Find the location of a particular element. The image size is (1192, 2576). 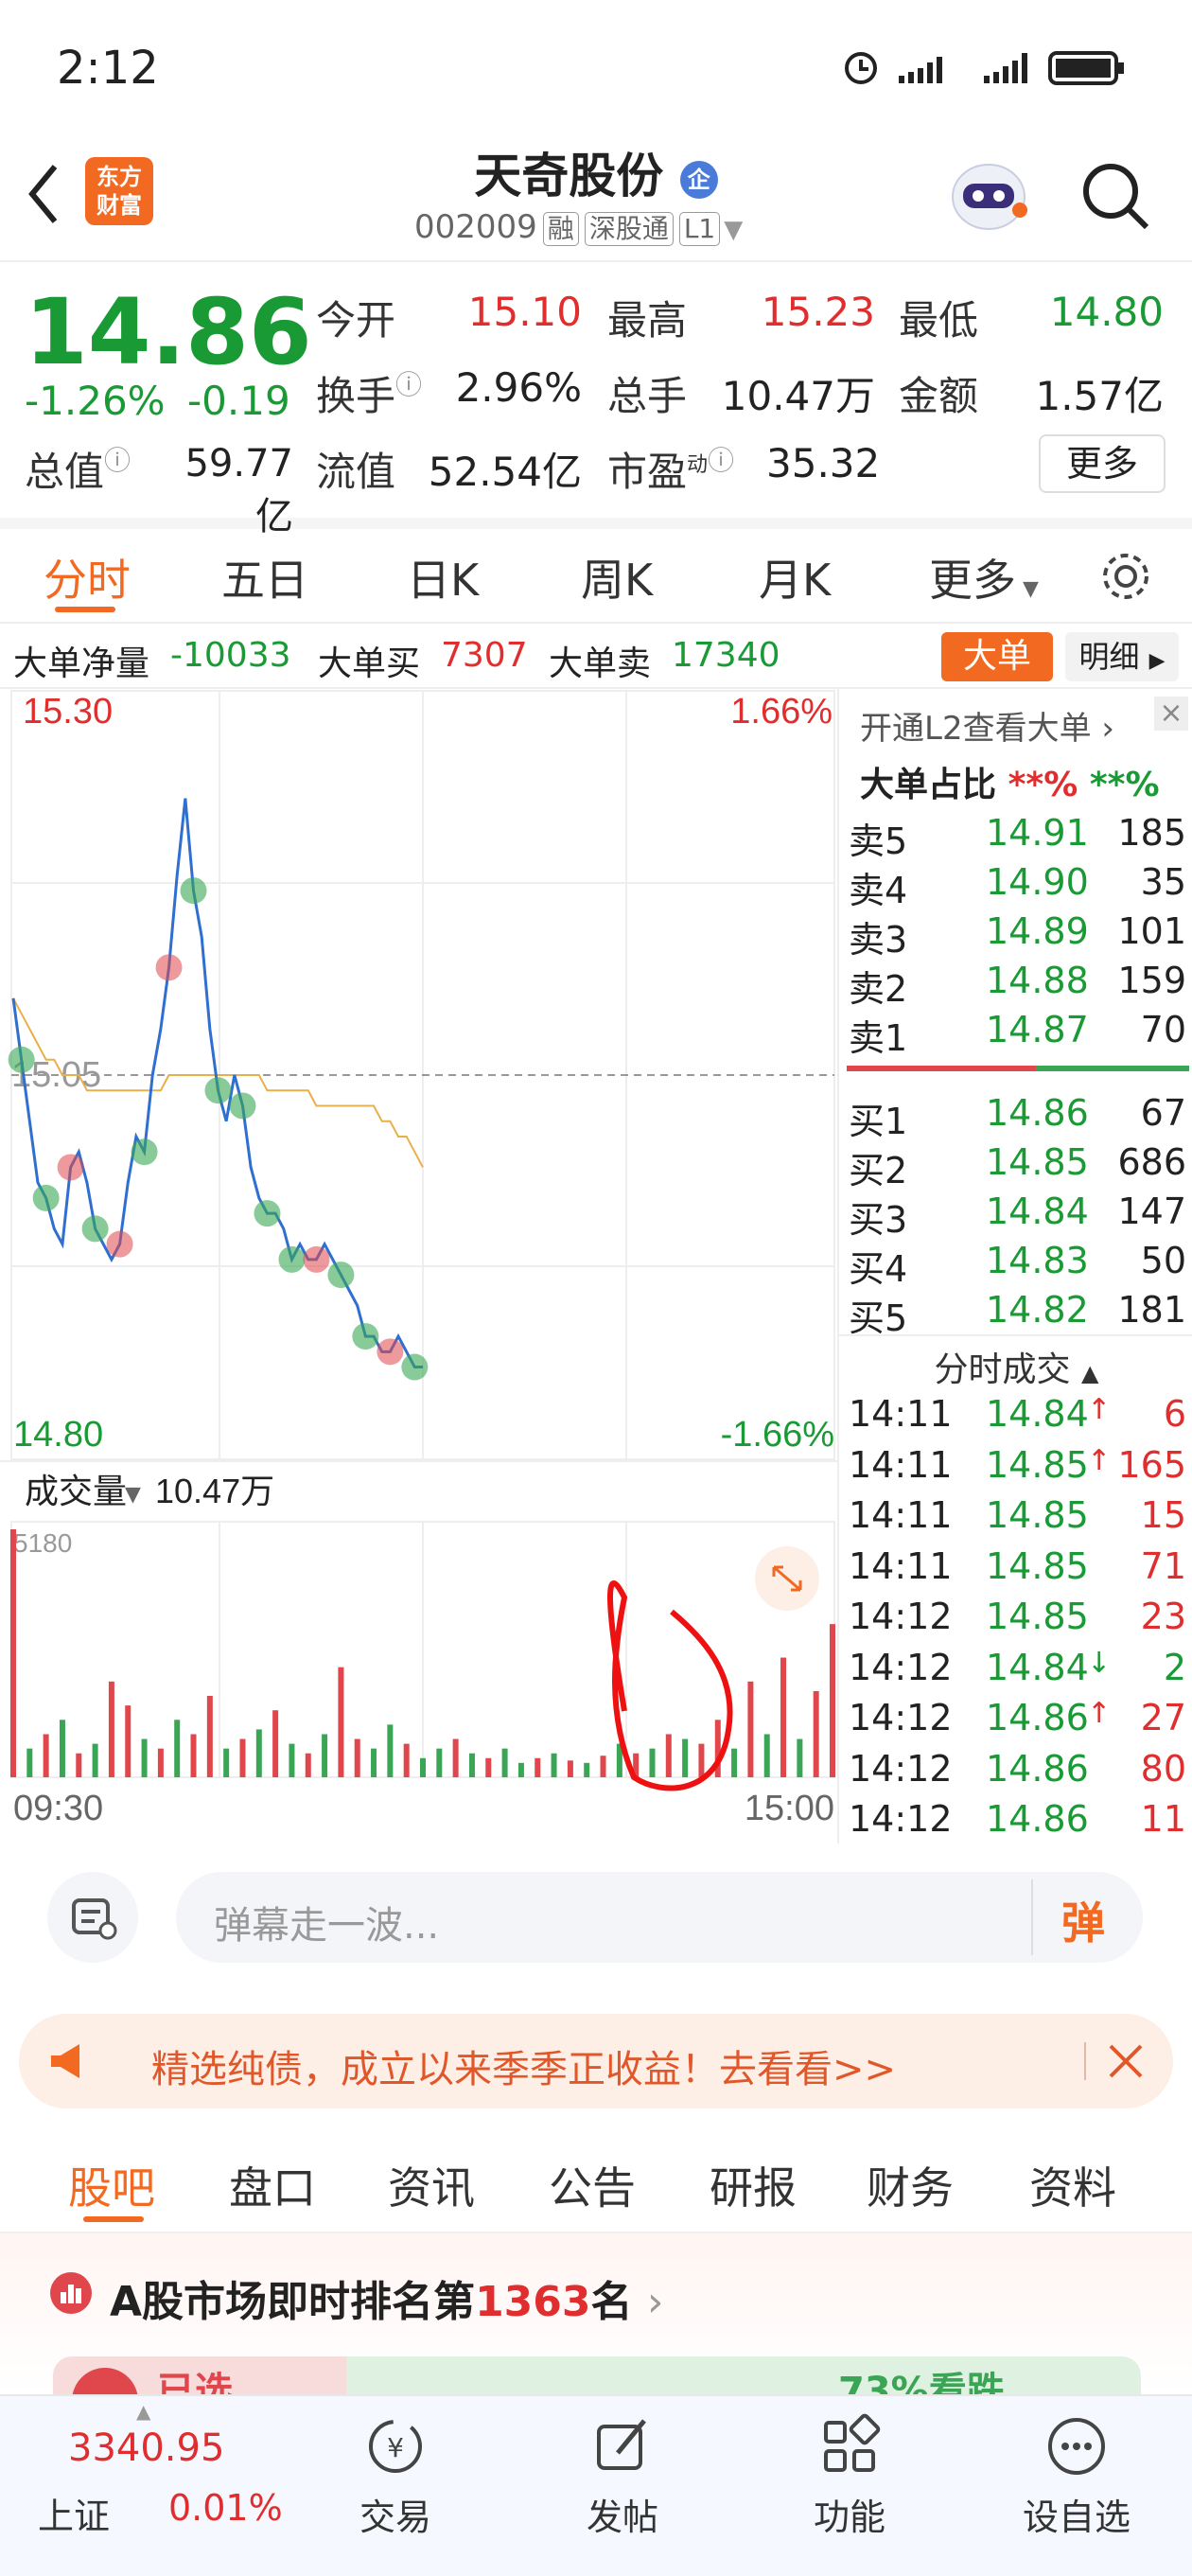

nav-trade-label: 交易 is located at coordinates (395, 2517).